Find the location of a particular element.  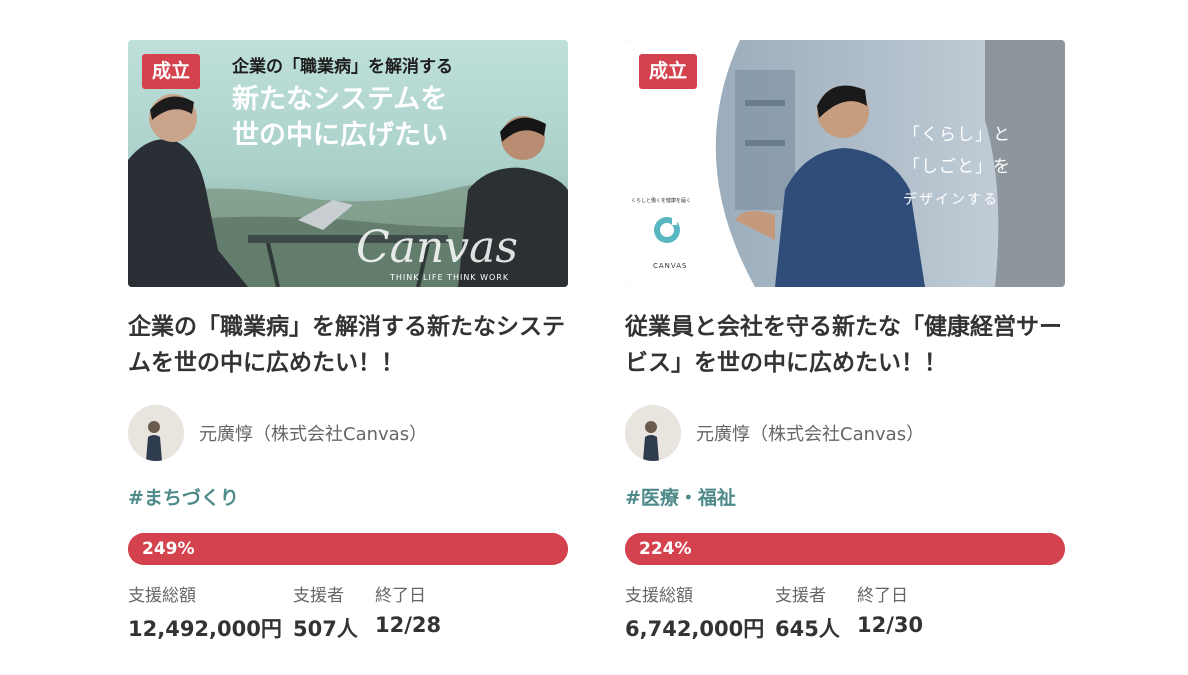

stat-total-amount: 支援総額 6,742,000円 is located at coordinates (700, 612).